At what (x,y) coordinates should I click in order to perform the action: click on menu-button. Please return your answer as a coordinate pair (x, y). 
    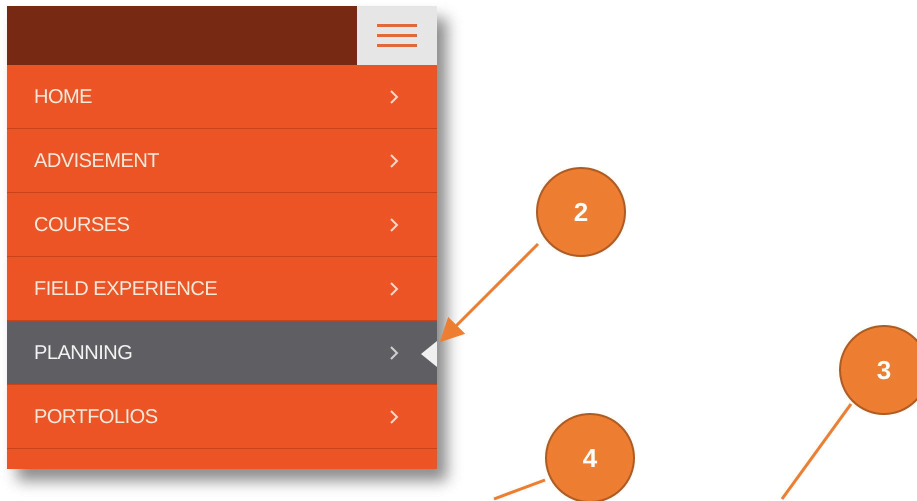
    Looking at the image, I should click on (397, 35).